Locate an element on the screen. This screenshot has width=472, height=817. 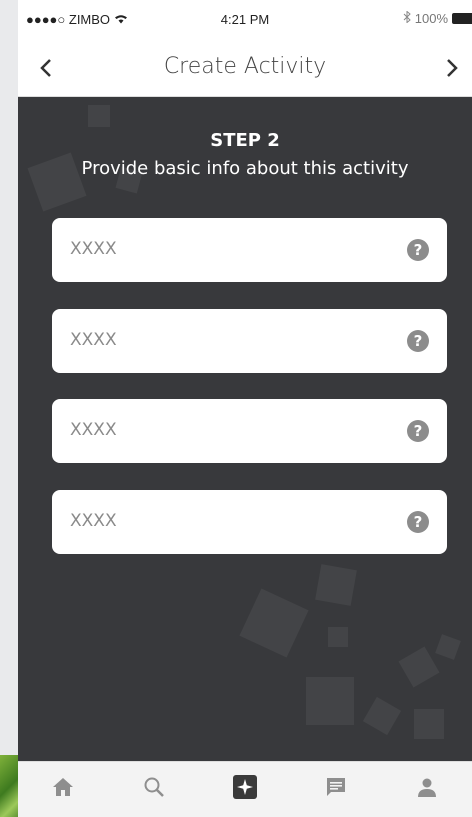
info-field-4: XXXX ? is located at coordinates (249, 522).